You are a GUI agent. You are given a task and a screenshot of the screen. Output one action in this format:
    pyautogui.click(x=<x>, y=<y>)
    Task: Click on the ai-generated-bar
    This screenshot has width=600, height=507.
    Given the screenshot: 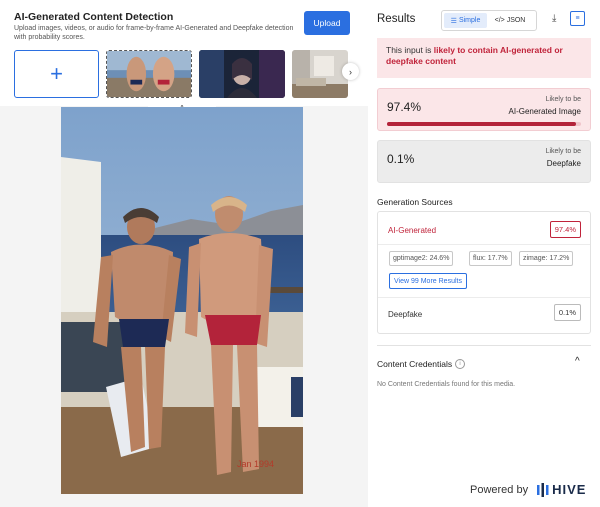 What is the action you would take?
    pyautogui.click(x=484, y=124)
    